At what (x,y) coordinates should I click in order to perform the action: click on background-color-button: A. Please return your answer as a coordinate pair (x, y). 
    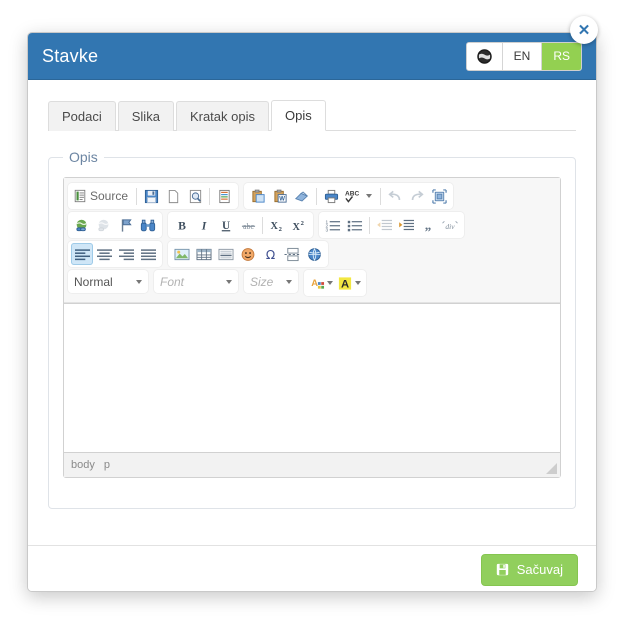
    Looking at the image, I should click on (349, 283).